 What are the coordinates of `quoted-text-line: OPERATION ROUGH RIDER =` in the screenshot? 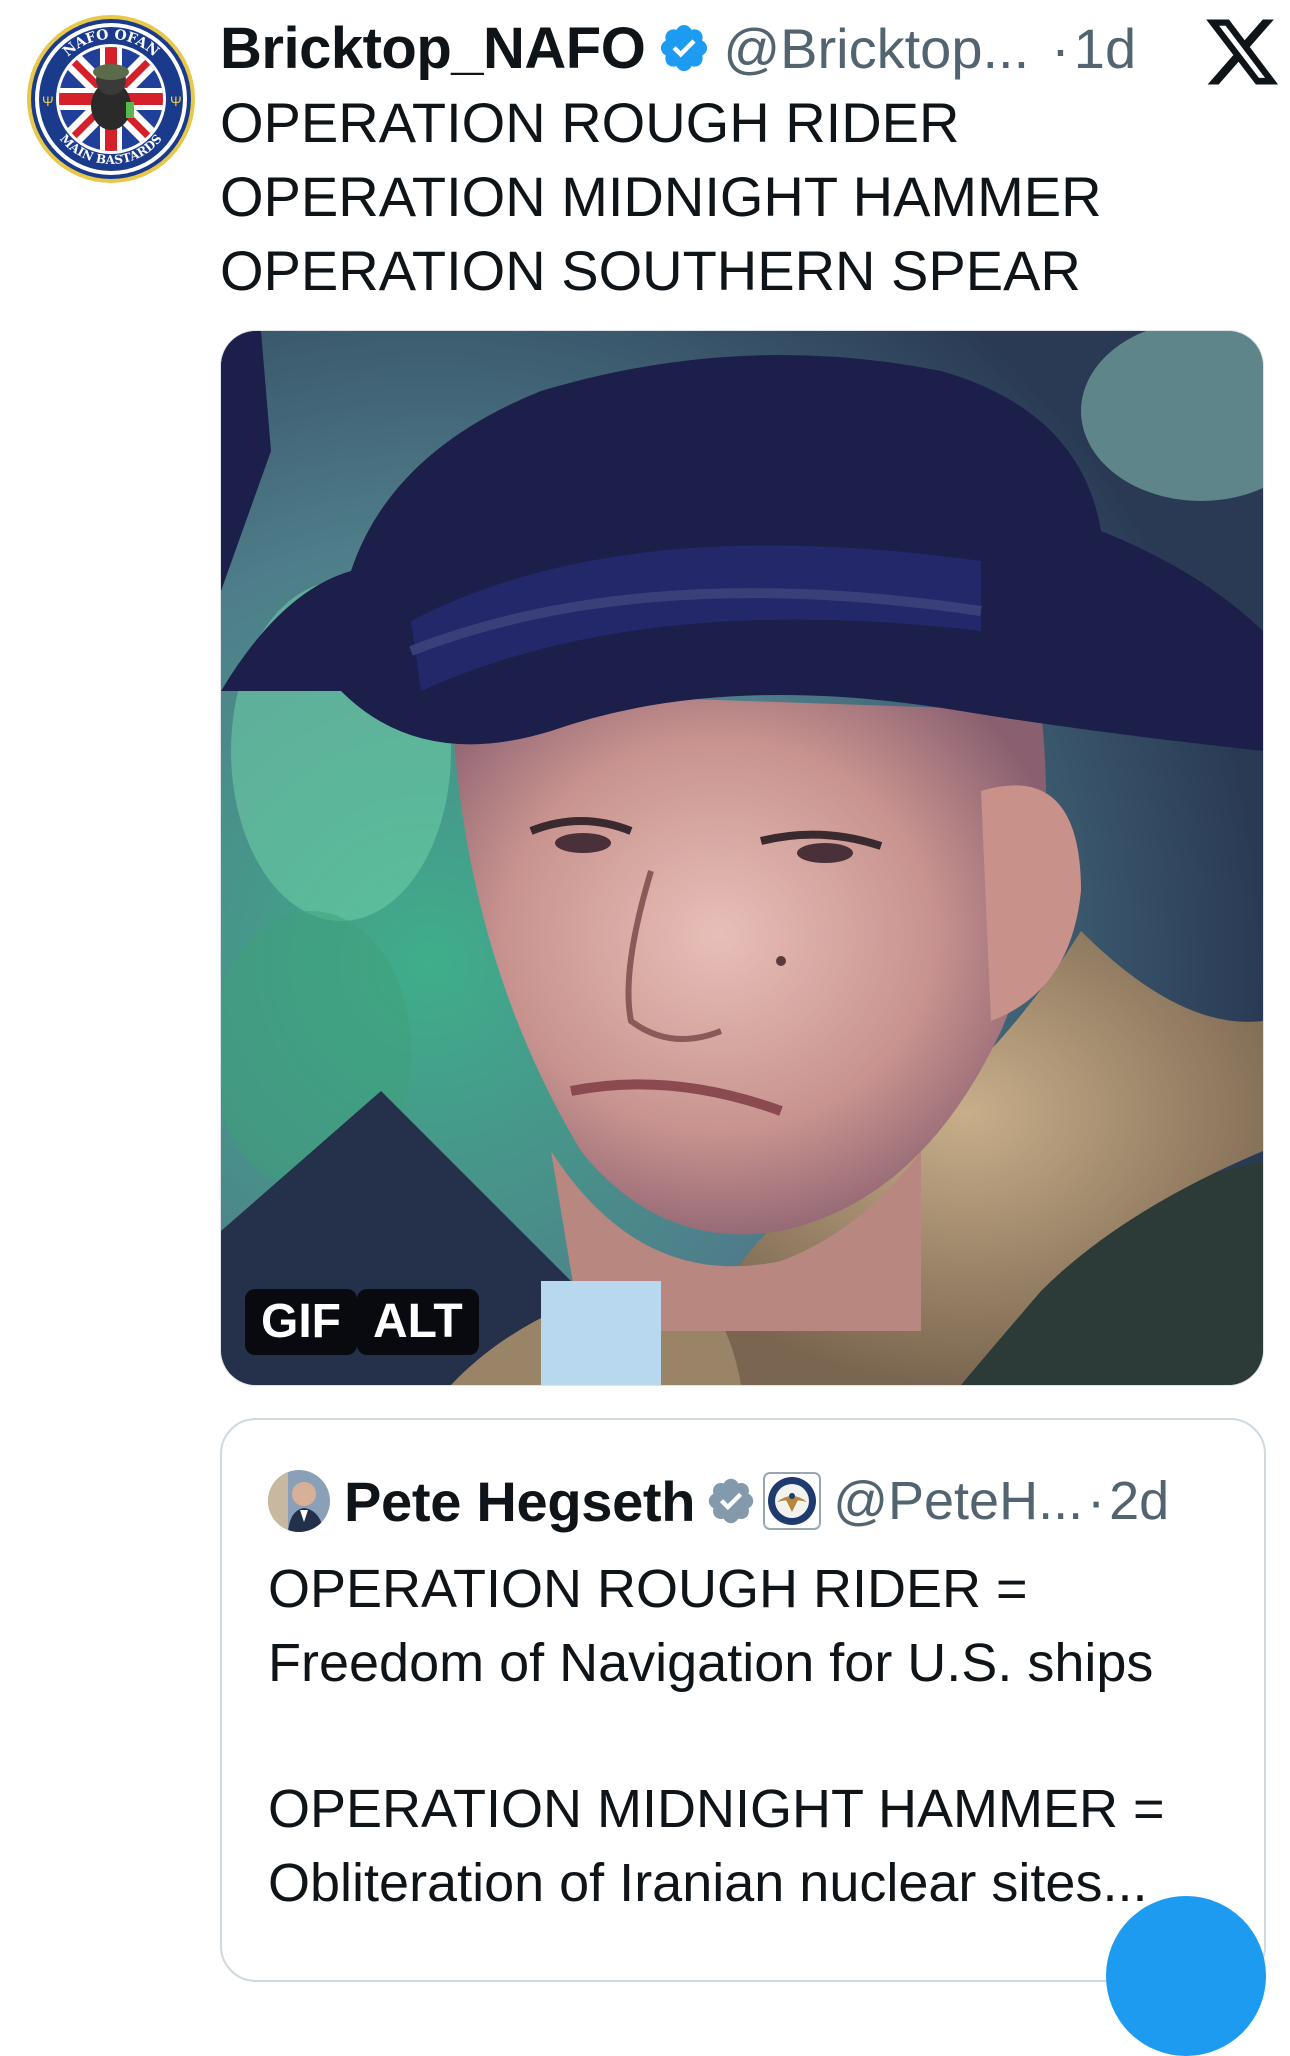 It's located at (648, 1589).